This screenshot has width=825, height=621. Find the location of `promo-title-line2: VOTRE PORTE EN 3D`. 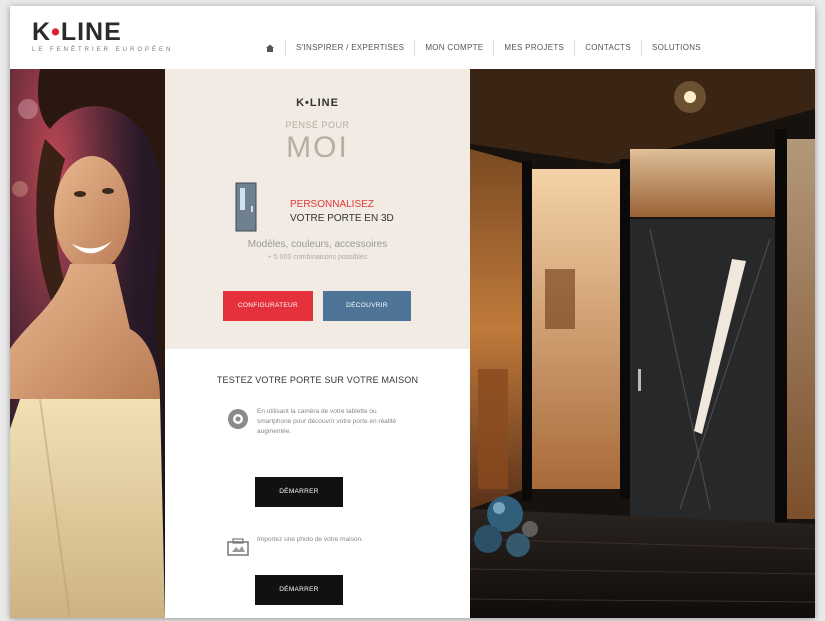

promo-title-line2: VOTRE PORTE EN 3D is located at coordinates (342, 218).